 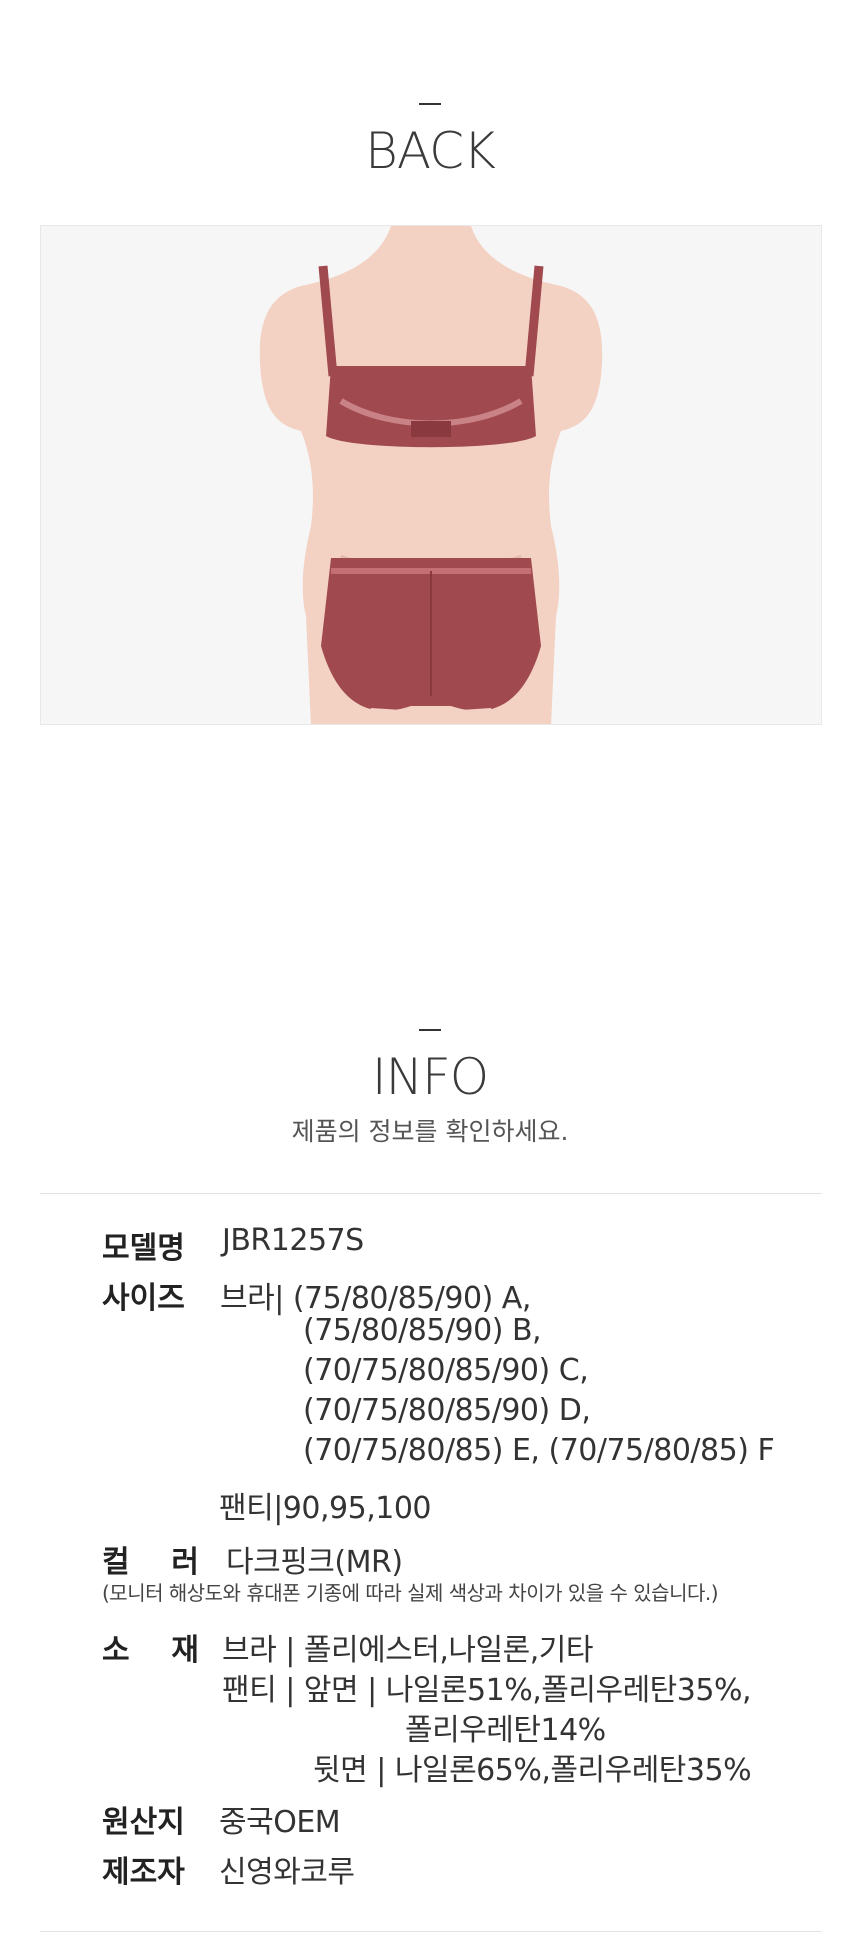 What do you see at coordinates (143, 1822) in the screenshot?
I see `origin-label: 원산지` at bounding box center [143, 1822].